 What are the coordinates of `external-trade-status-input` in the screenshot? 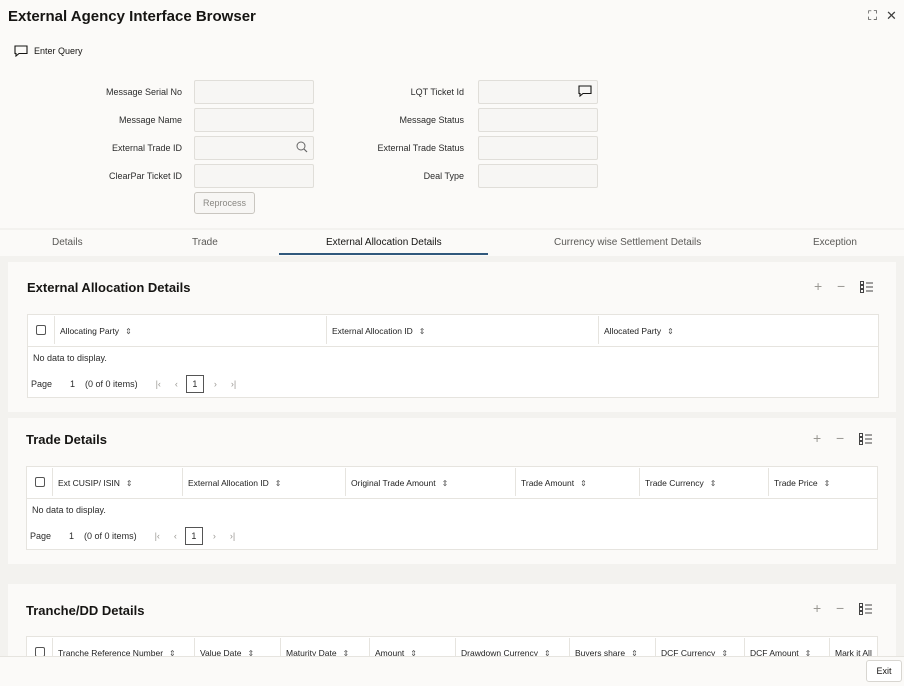 It's located at (538, 148).